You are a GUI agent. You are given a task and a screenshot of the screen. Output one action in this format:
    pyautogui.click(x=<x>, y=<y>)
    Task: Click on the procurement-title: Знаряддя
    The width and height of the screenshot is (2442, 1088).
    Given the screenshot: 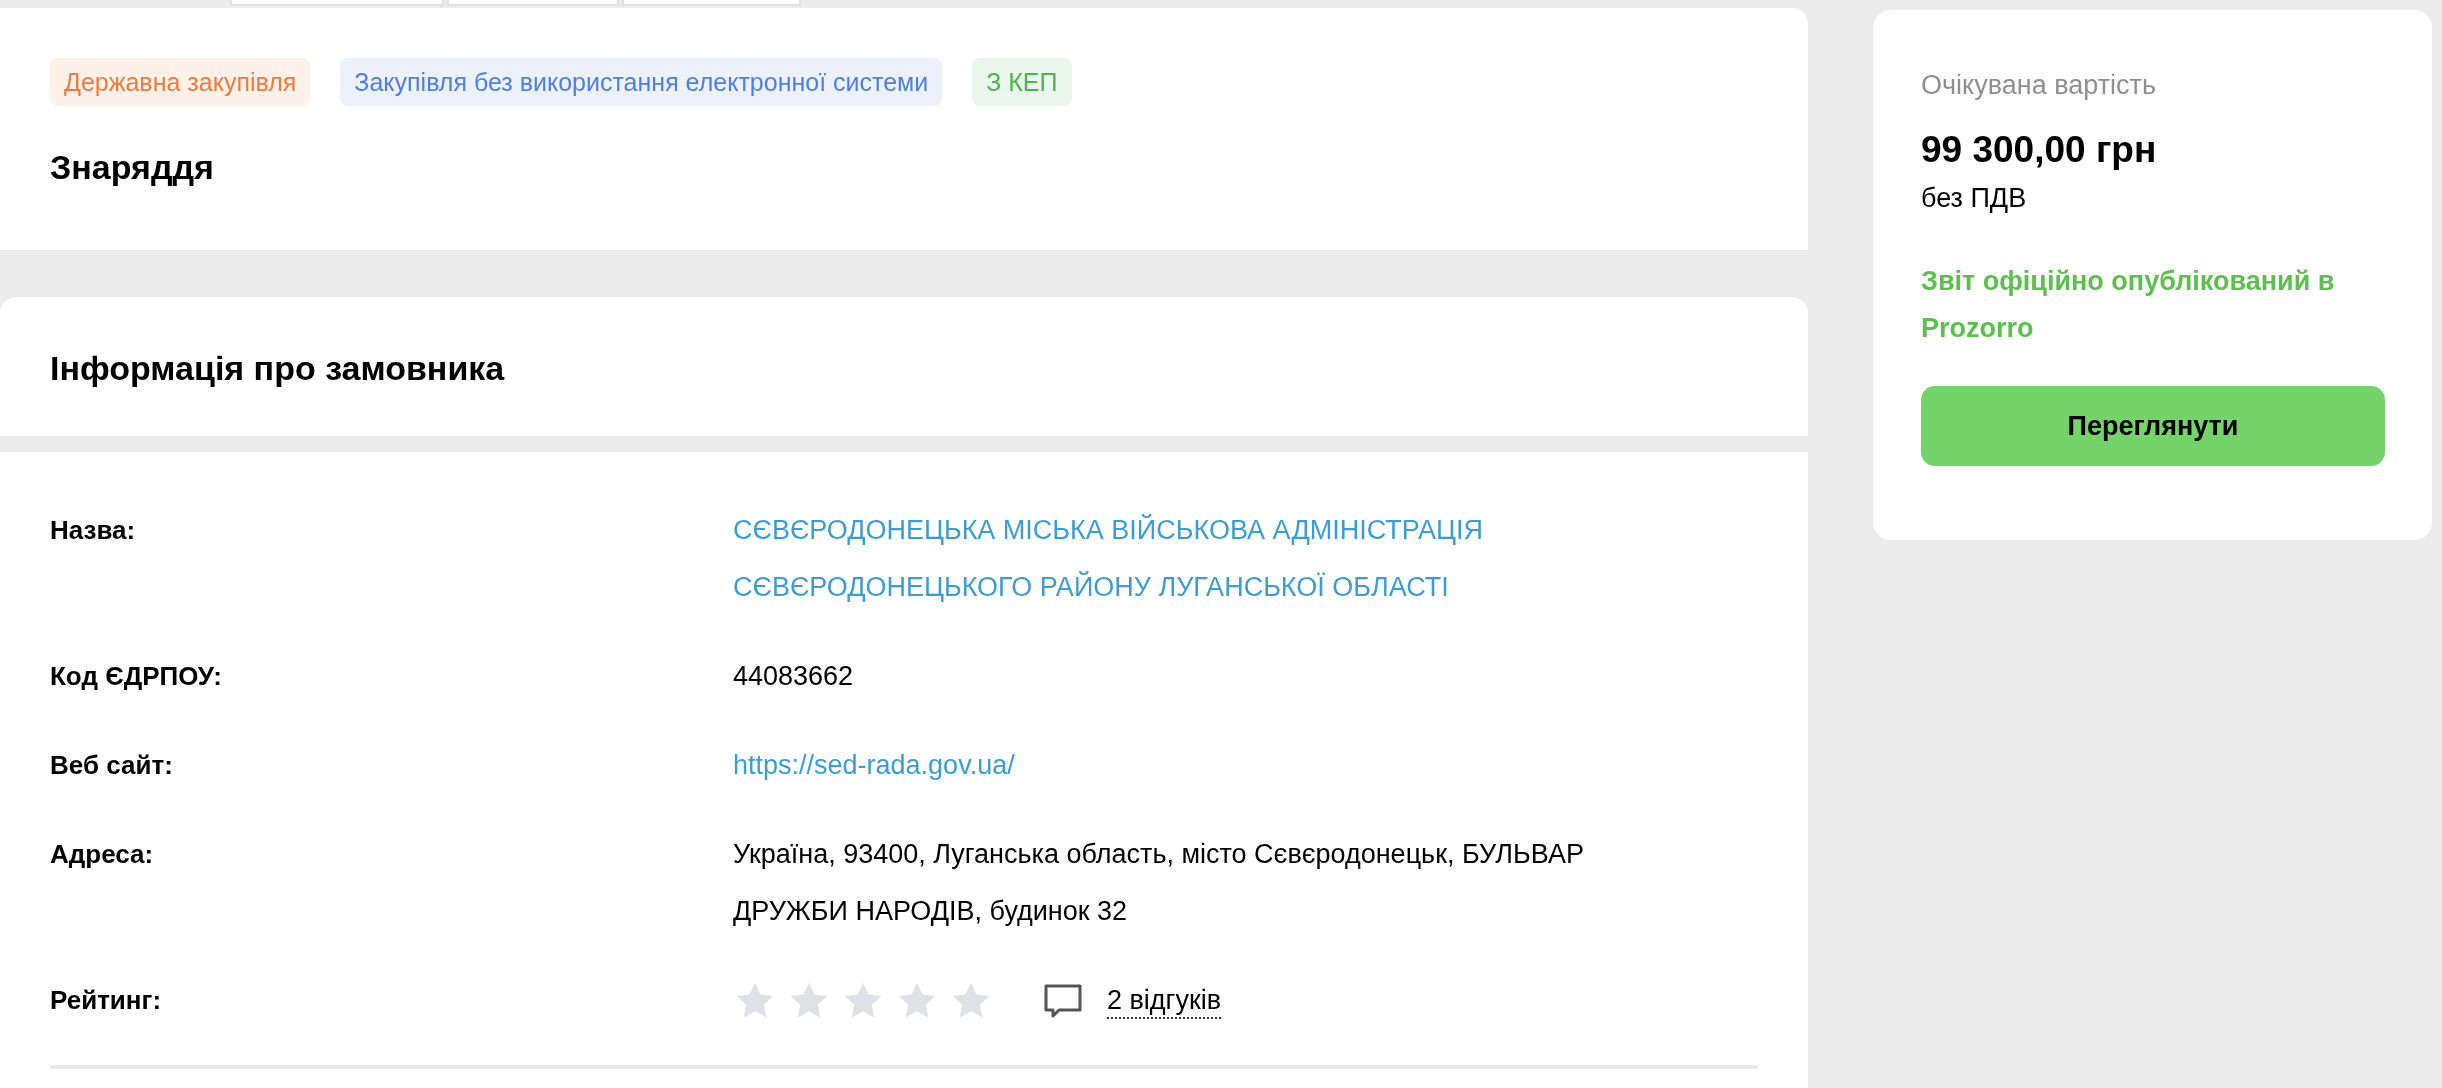 What is the action you would take?
    pyautogui.click(x=132, y=167)
    